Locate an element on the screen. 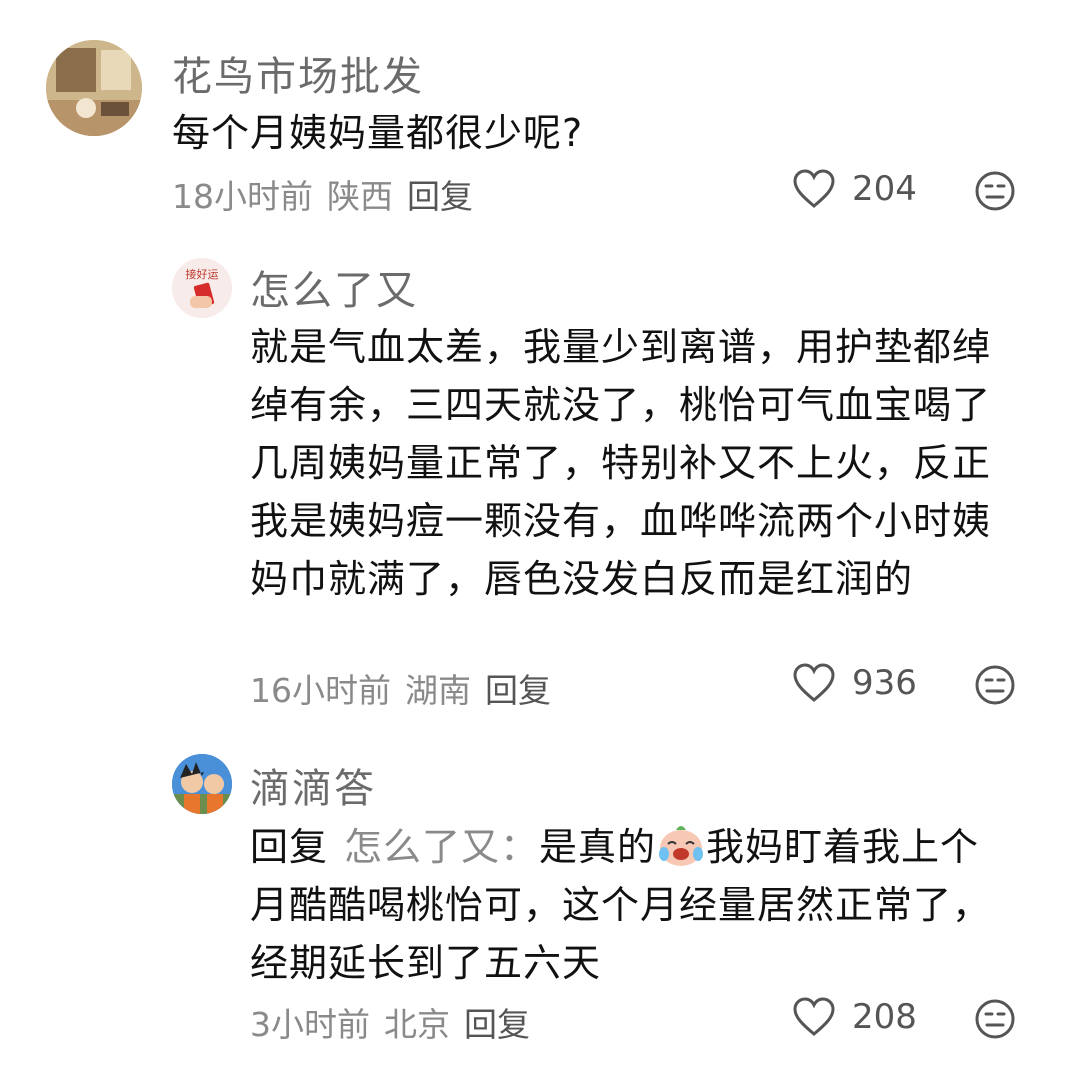 This screenshot has width=1080, height=1077. comment-text: 每个月姨妈量都很少呢? is located at coordinates (378, 133).